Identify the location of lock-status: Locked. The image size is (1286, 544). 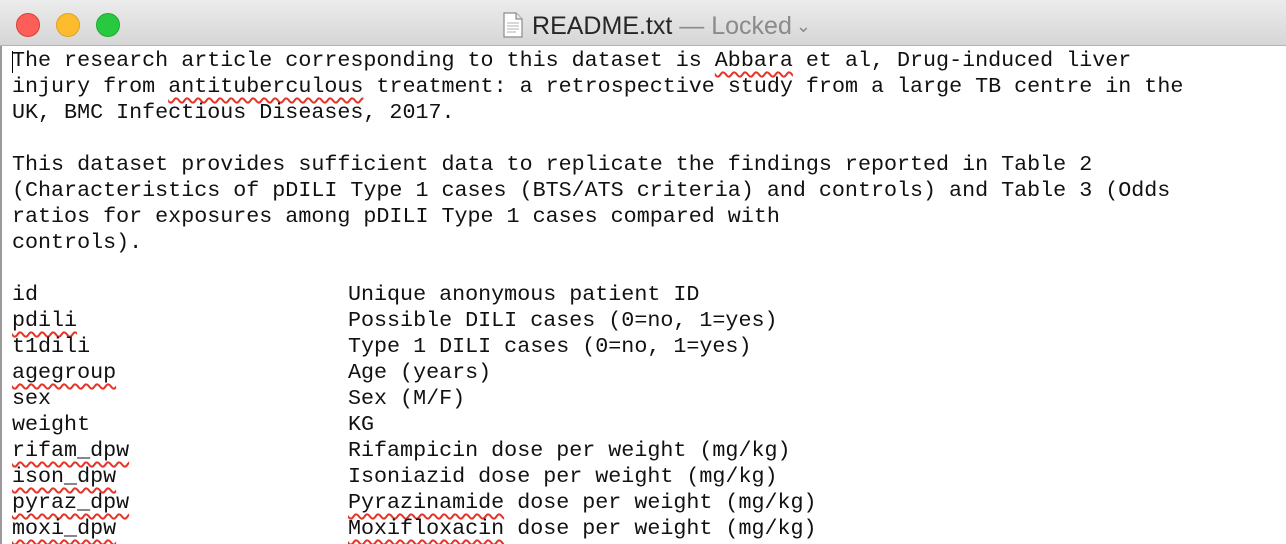
(751, 26).